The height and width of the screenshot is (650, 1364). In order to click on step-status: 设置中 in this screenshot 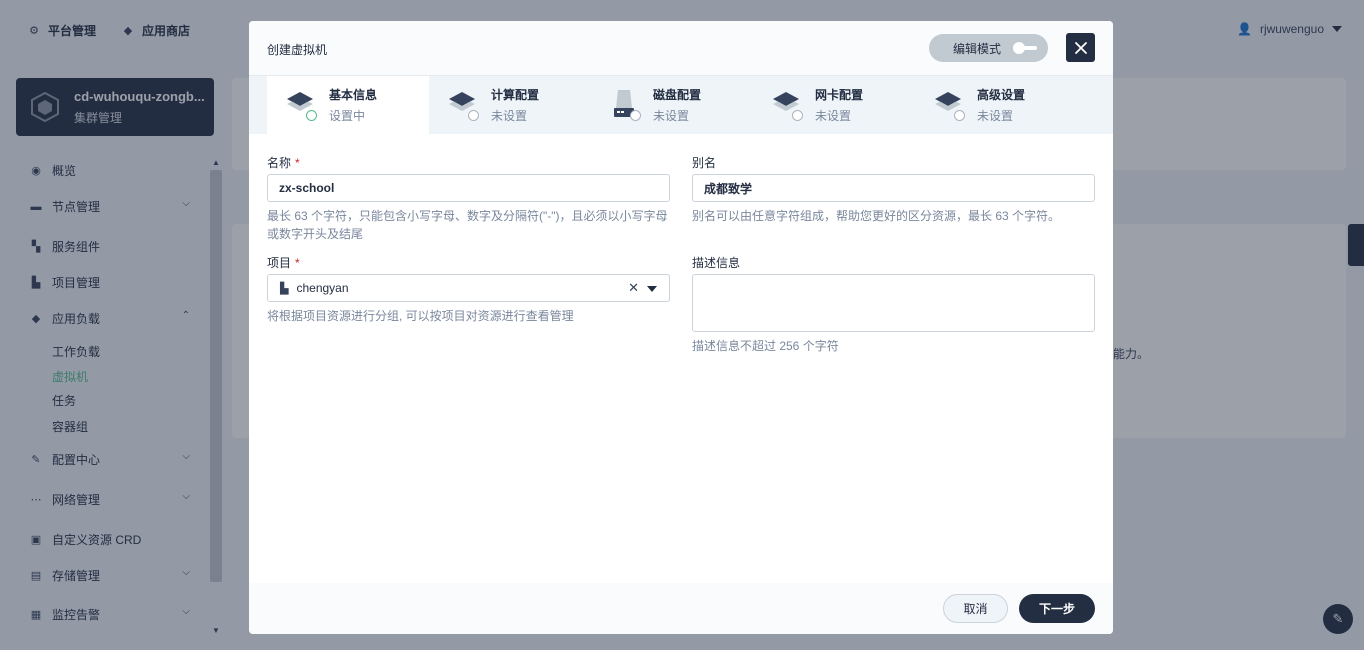, I will do `click(347, 116)`.